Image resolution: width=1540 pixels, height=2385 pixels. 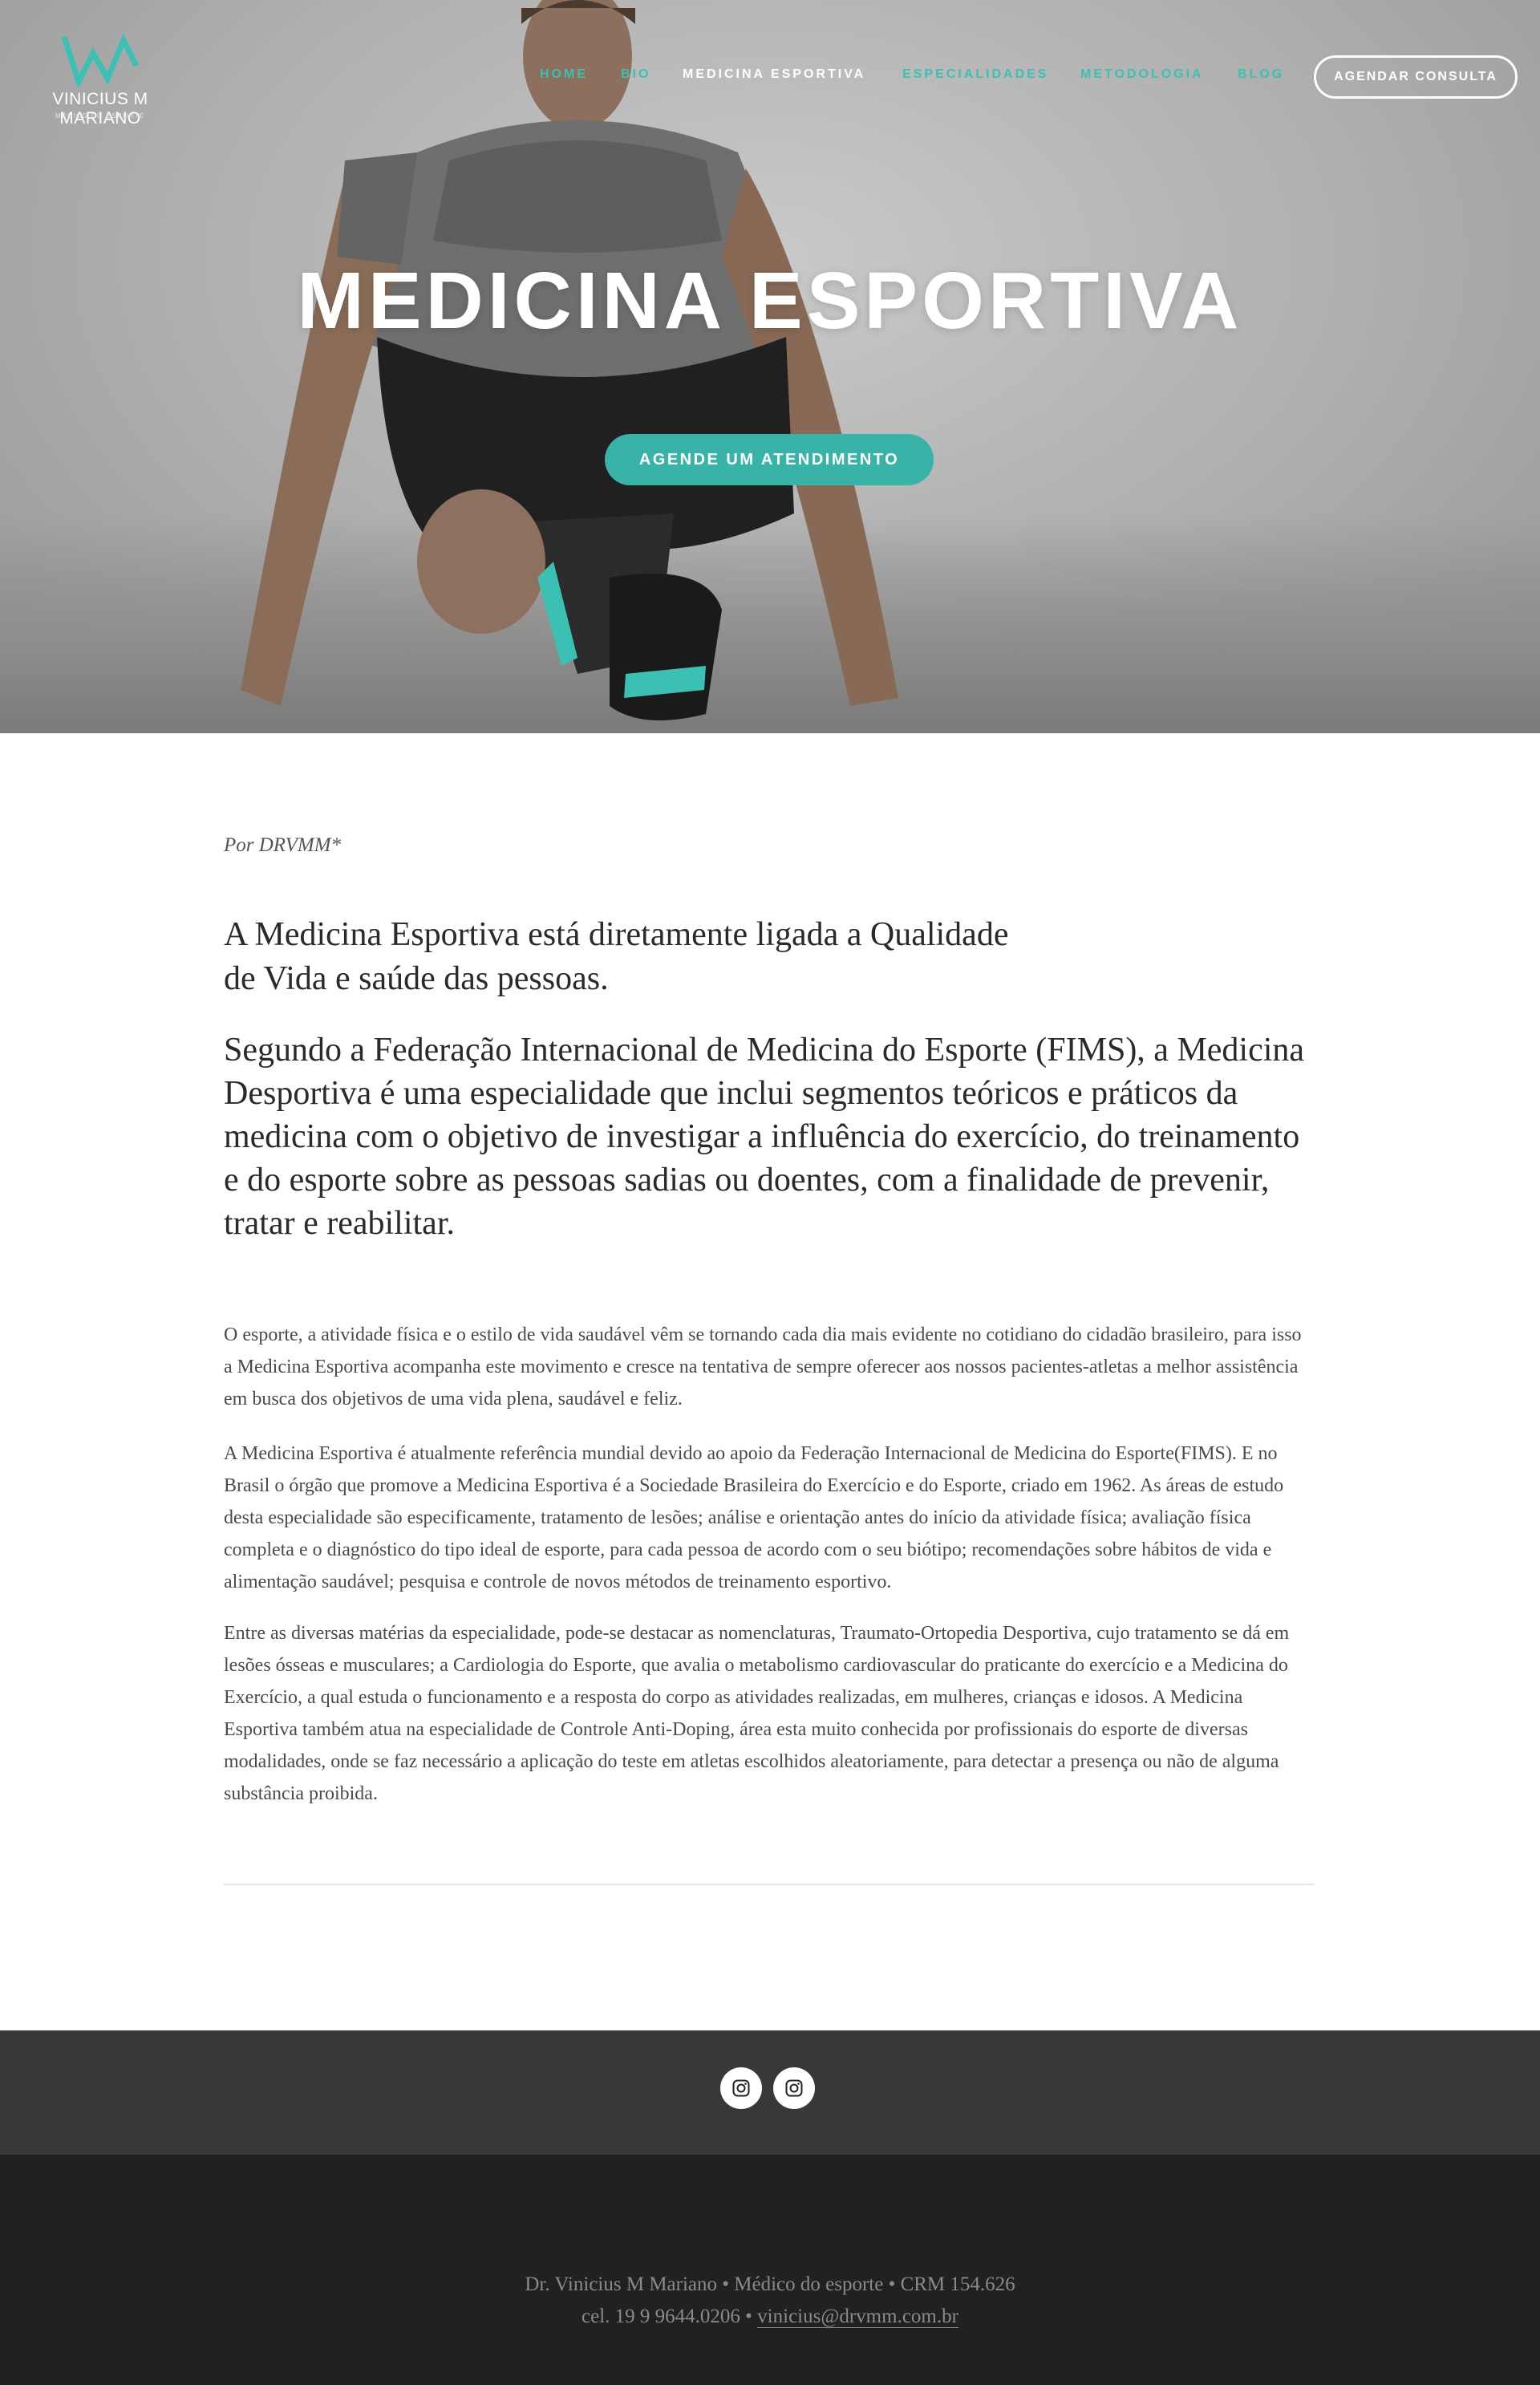 What do you see at coordinates (283, 845) in the screenshot?
I see `article-byline: Por DRVMM*` at bounding box center [283, 845].